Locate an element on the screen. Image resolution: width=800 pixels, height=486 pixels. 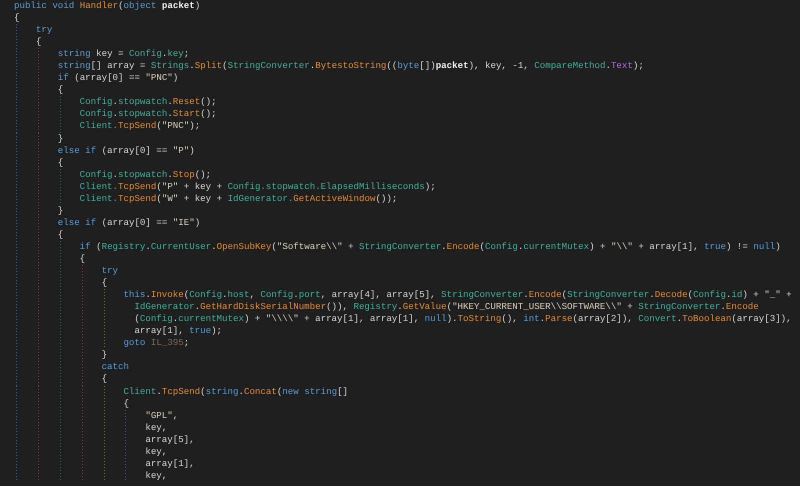
code-line: Config.stopwatch.Stop(); is located at coordinates (146, 174).